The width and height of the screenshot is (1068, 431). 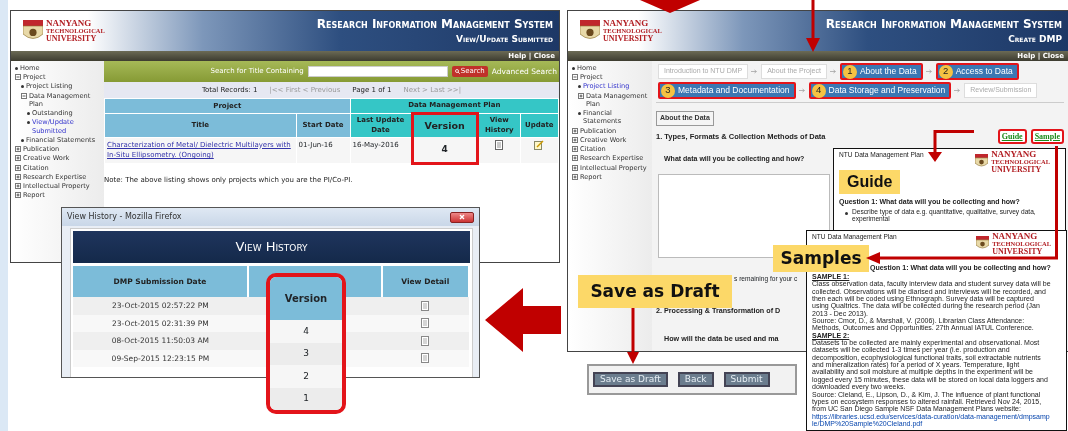 What do you see at coordinates (271, 247) in the screenshot?
I see `popup-banner: View History` at bounding box center [271, 247].